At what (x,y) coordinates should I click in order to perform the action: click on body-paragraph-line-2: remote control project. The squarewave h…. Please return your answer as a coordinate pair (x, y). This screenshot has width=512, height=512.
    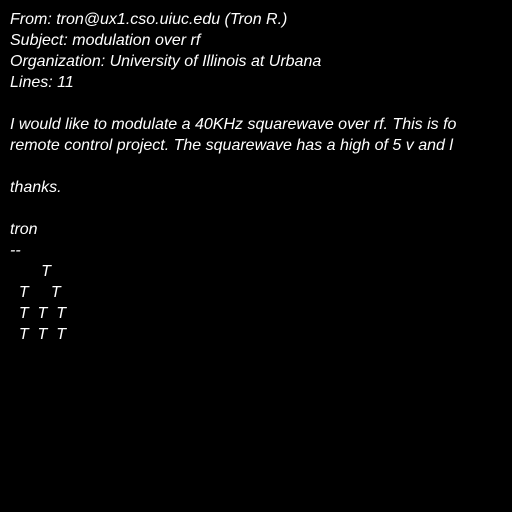
    Looking at the image, I should click on (231, 145).